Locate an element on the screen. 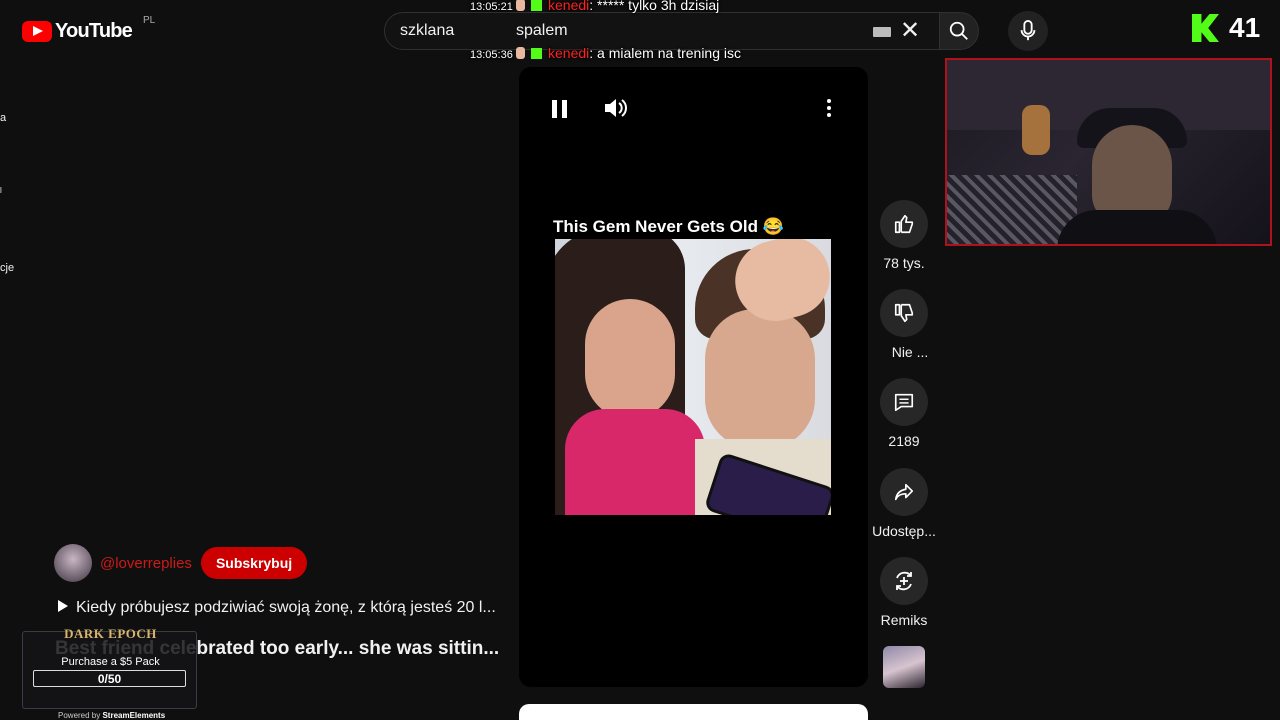  channel-row: @loverreplies Subskrybuj is located at coordinates (181, 563).